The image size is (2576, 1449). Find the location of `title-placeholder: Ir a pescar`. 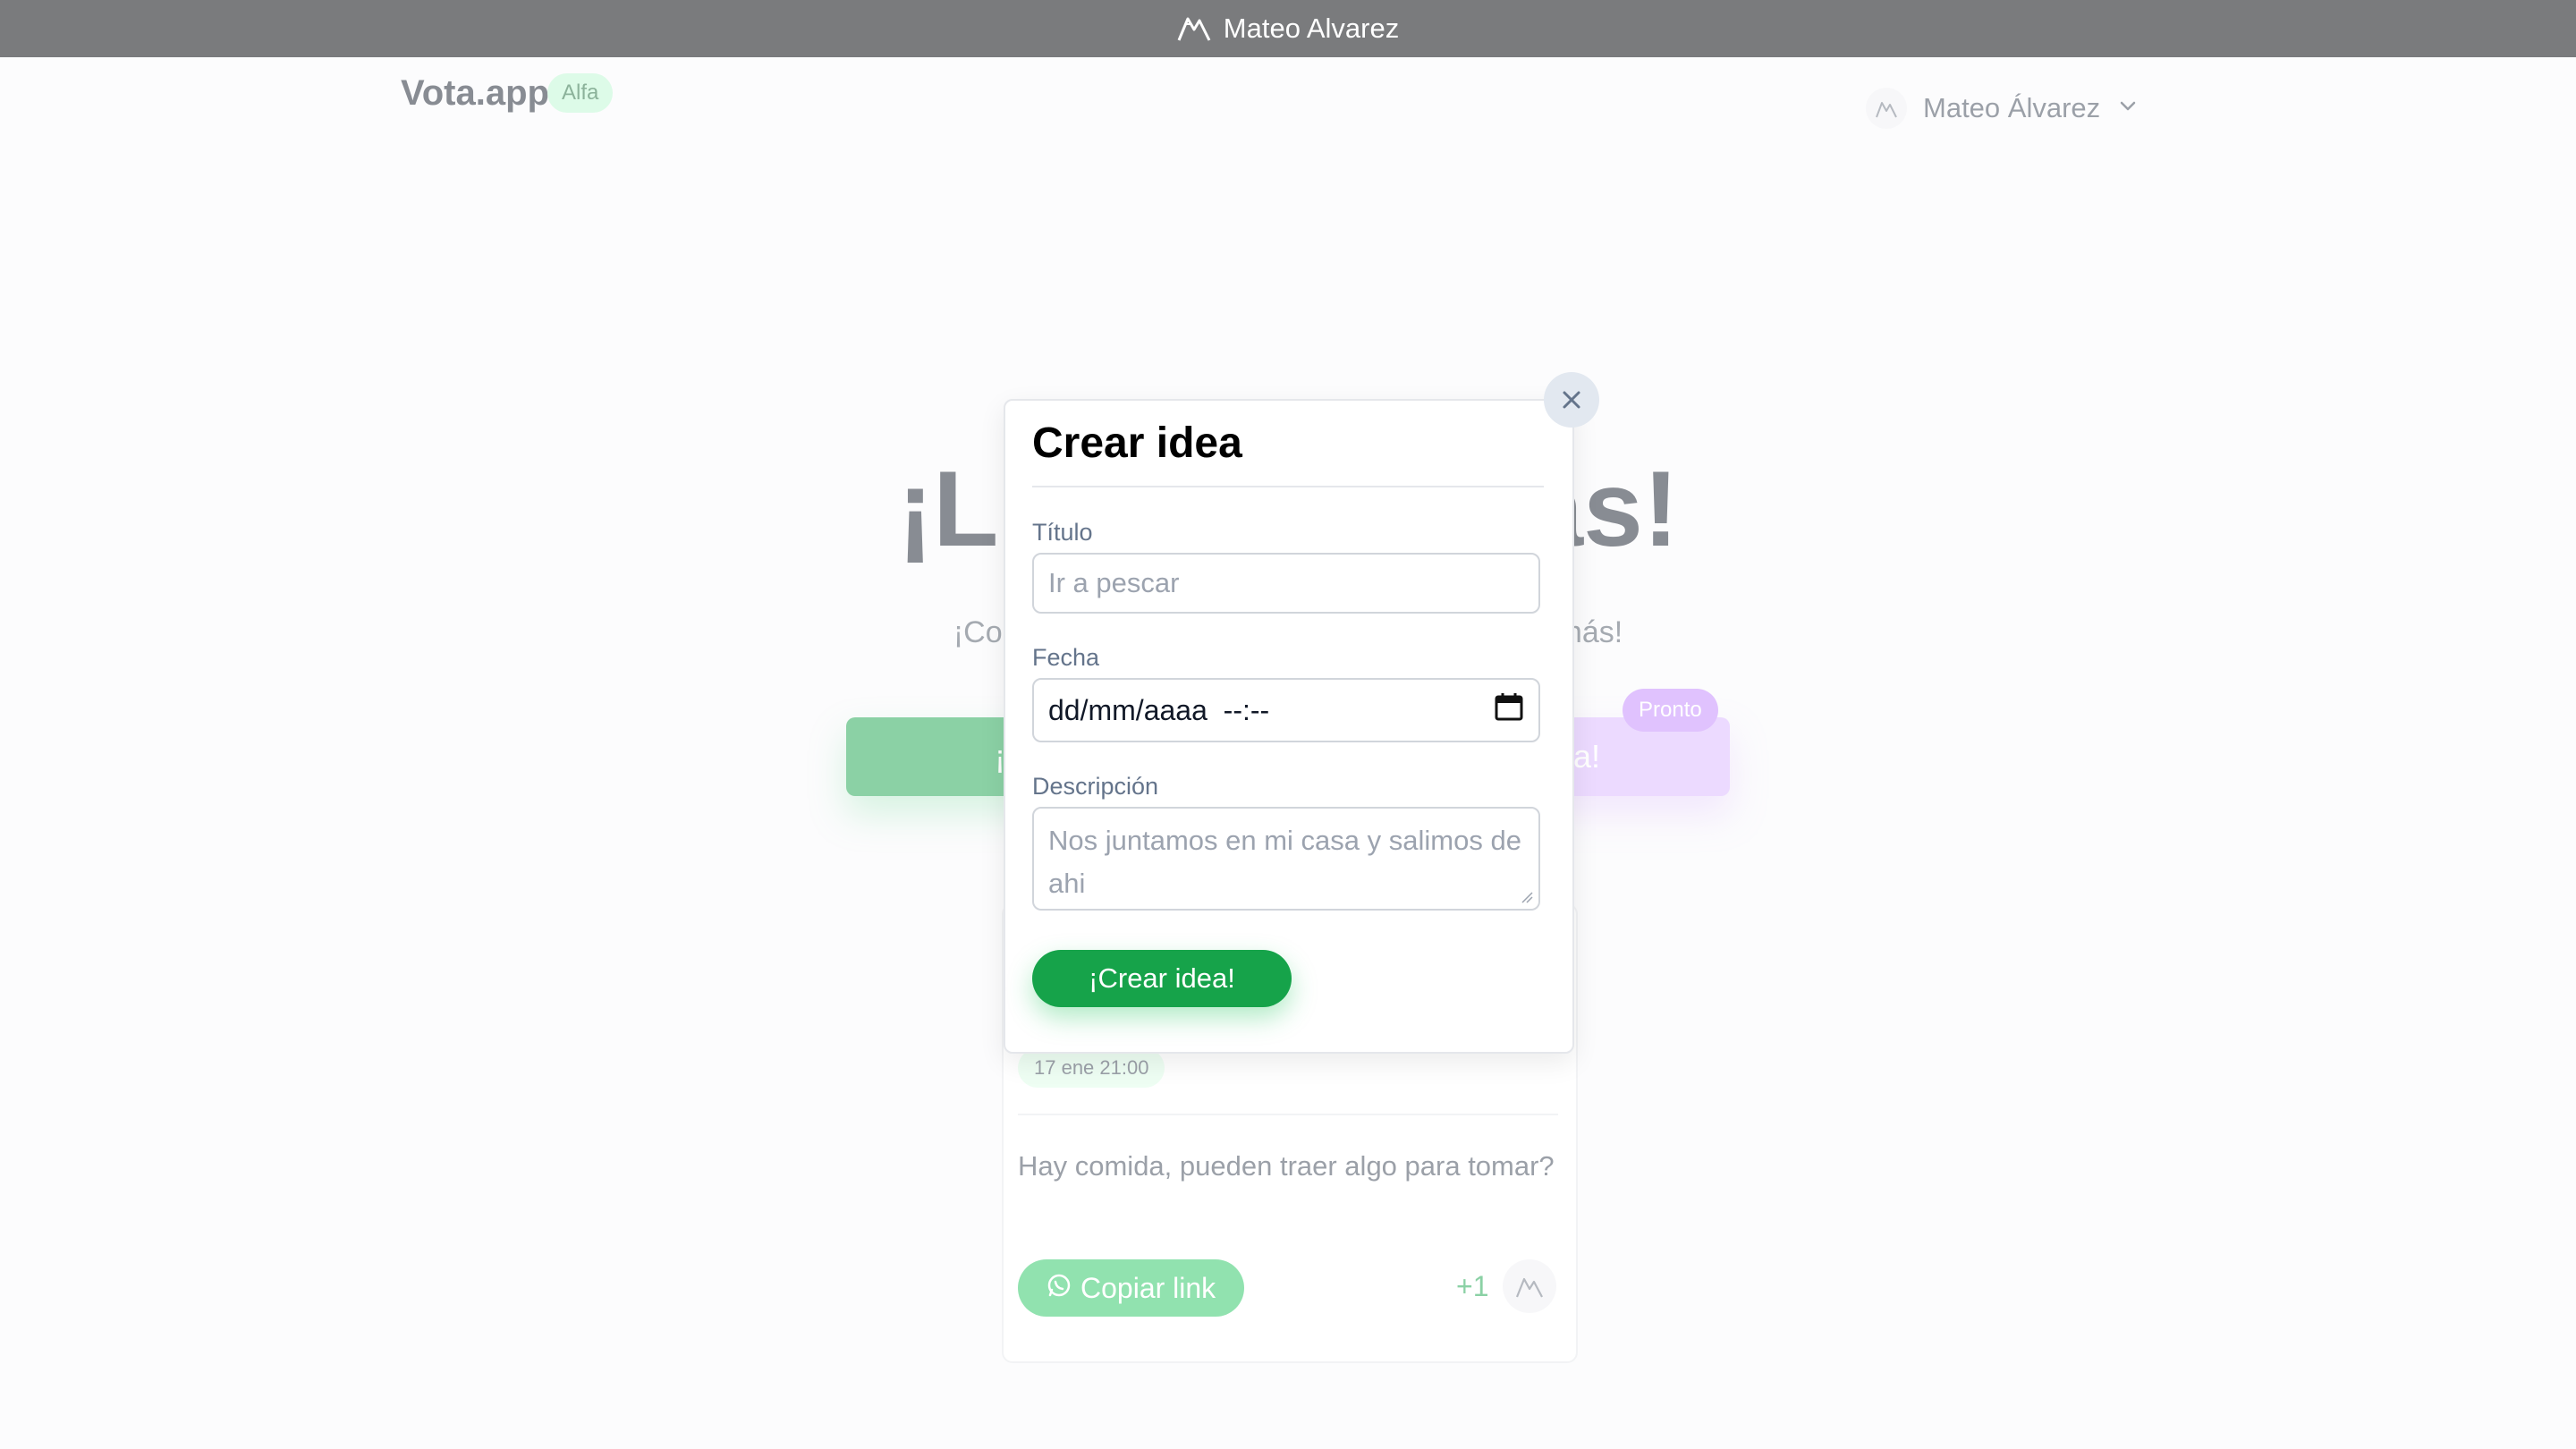

title-placeholder: Ir a pescar is located at coordinates (1114, 582).